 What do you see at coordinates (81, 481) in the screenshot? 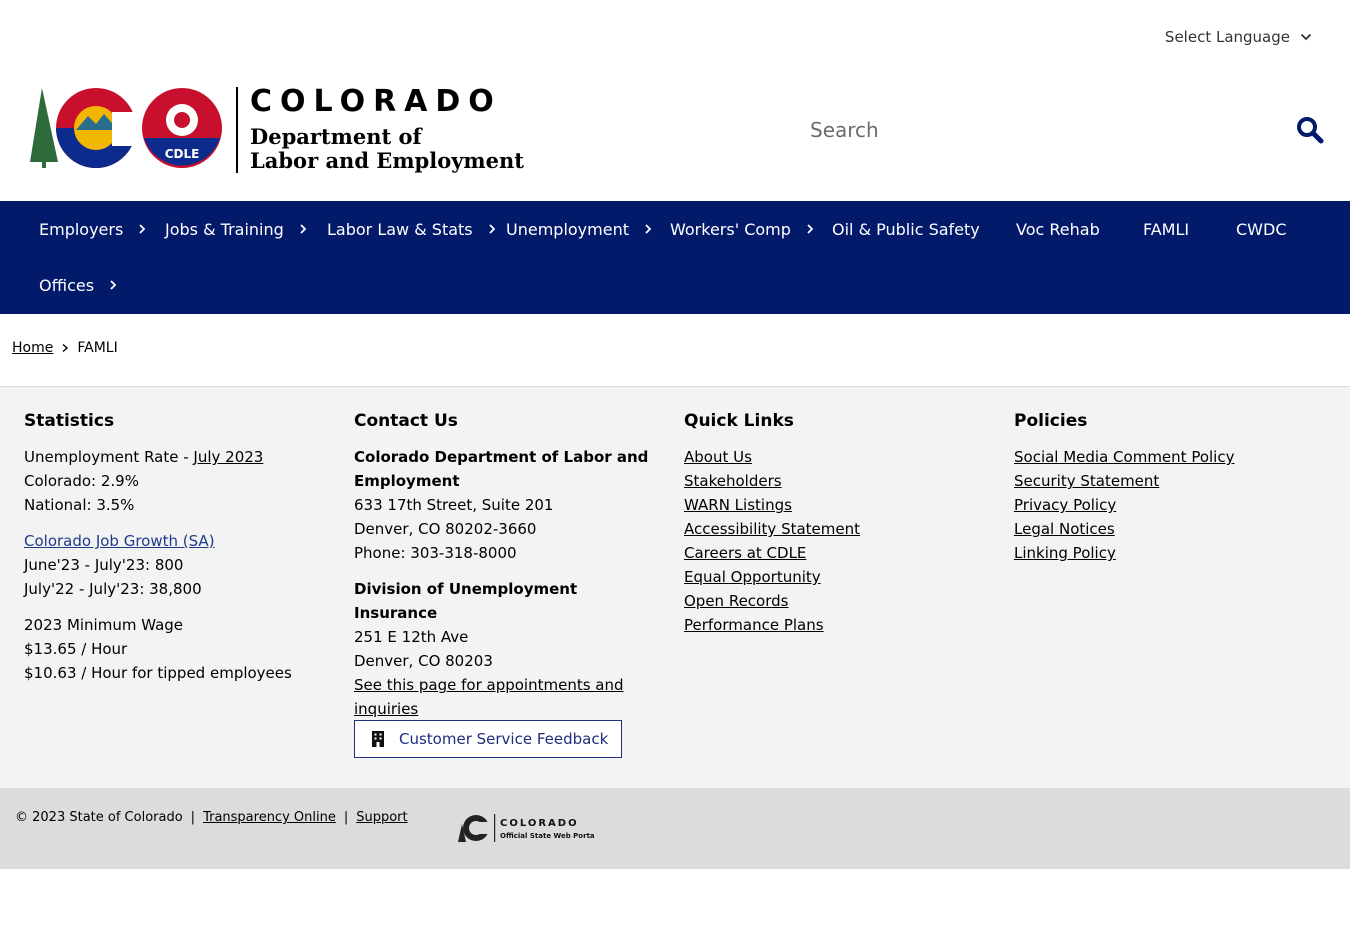
I see `colorado-rate: Colorado: 2.9%` at bounding box center [81, 481].